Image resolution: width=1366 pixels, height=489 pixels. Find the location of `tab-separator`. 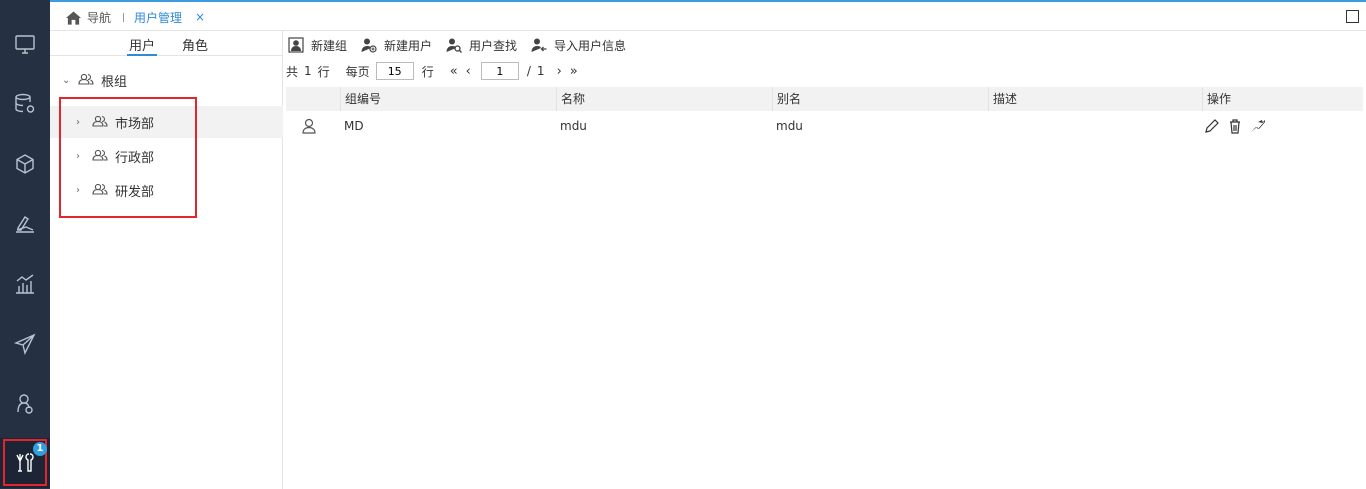

tab-separator is located at coordinates (123, 17).